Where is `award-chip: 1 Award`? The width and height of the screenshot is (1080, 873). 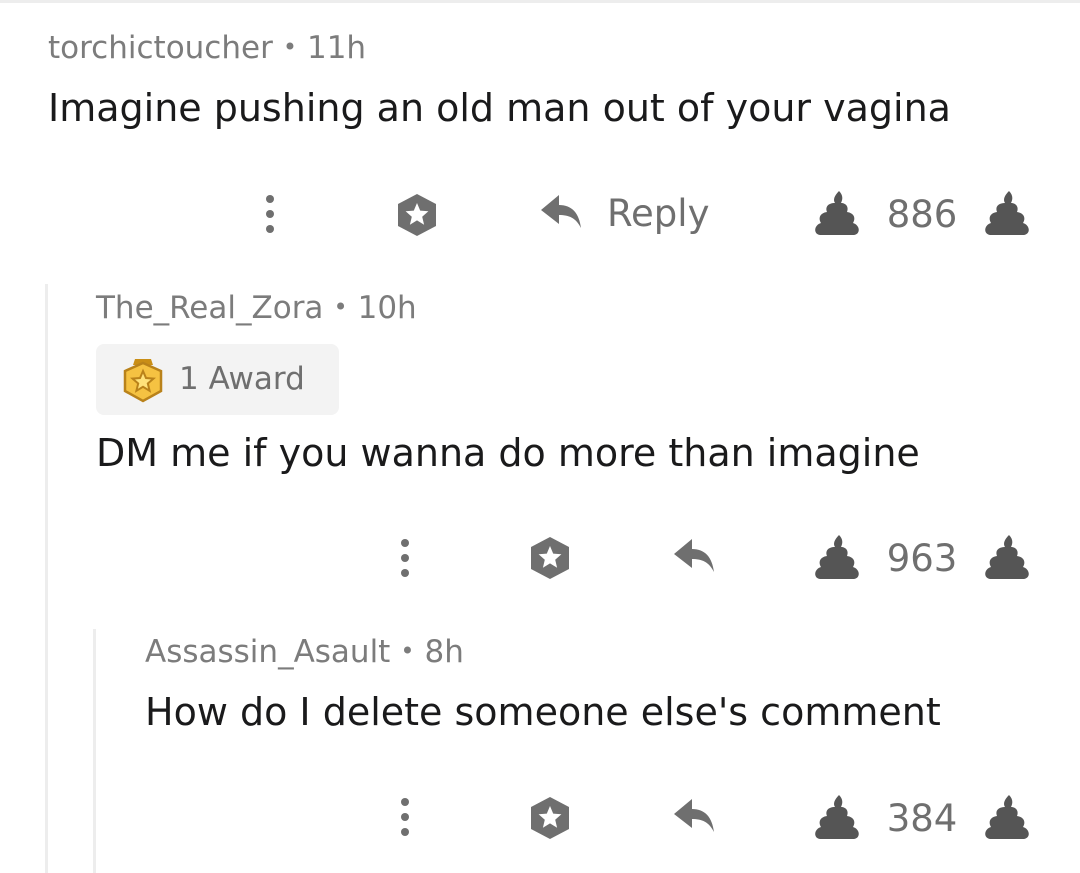 award-chip: 1 Award is located at coordinates (217, 379).